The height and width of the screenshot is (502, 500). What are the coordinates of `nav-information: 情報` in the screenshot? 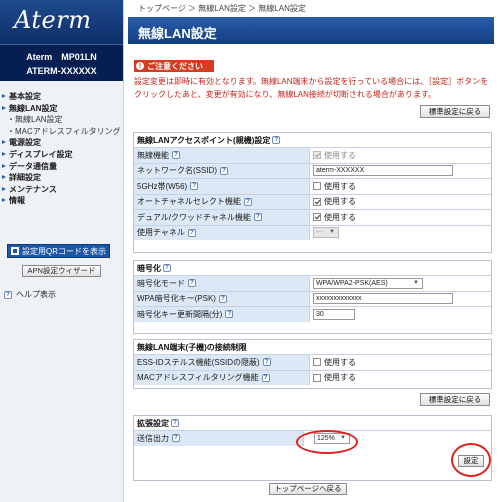 It's located at (61, 201).